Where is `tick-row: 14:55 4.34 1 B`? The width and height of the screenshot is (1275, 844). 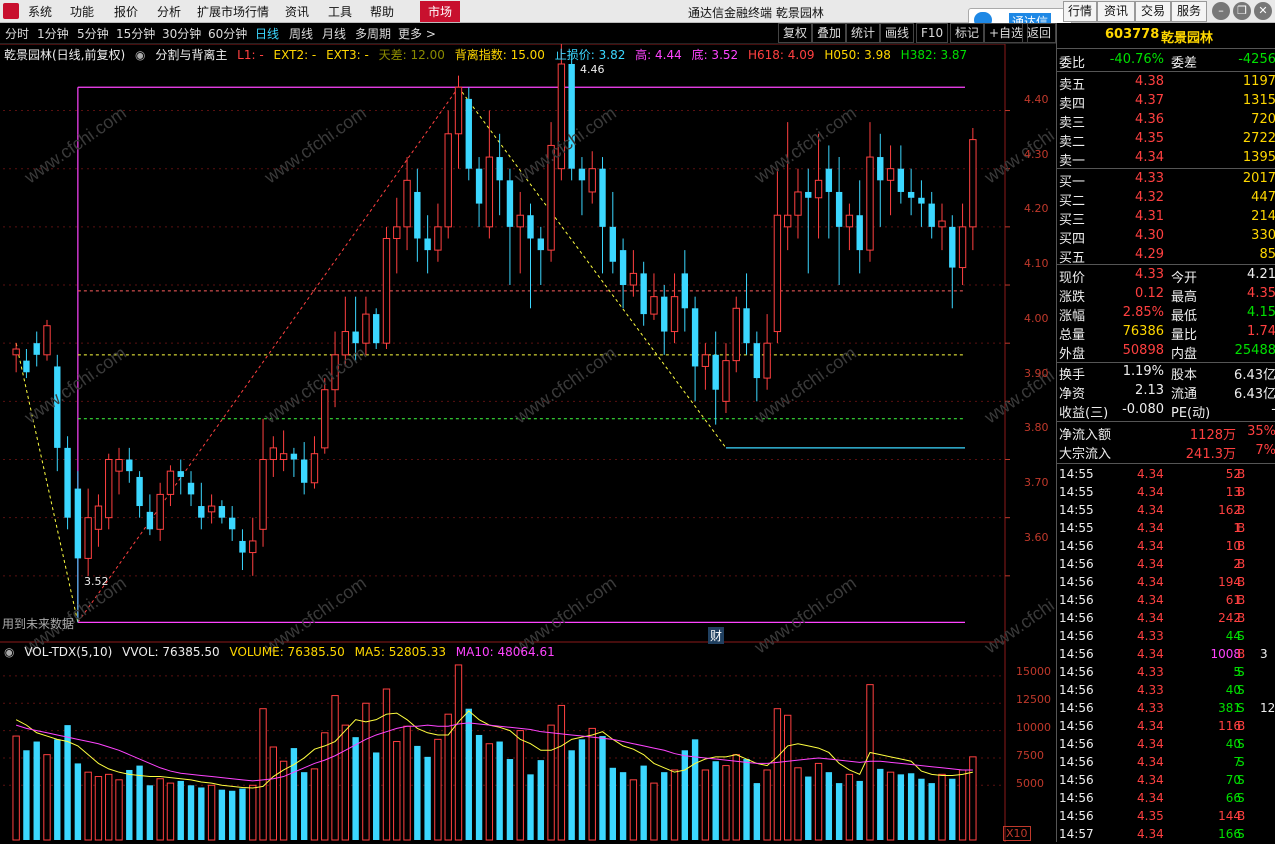 tick-row: 14:55 4.34 1 B is located at coordinates (1166, 529).